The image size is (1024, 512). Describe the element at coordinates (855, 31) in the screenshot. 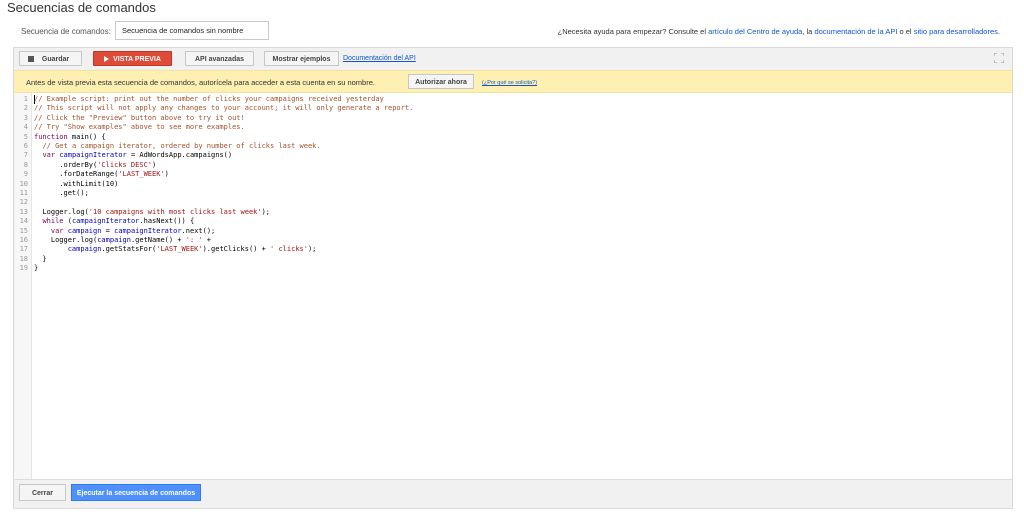

I see `api-docs-help-link: documentación de la API` at that location.